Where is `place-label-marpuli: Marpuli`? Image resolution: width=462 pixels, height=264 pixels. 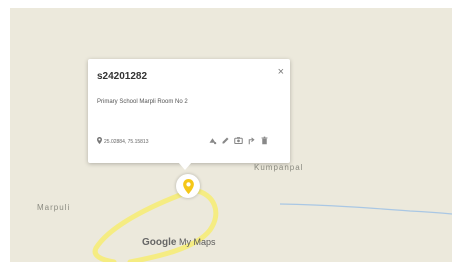
place-label-marpuli: Marpuli is located at coordinates (54, 207).